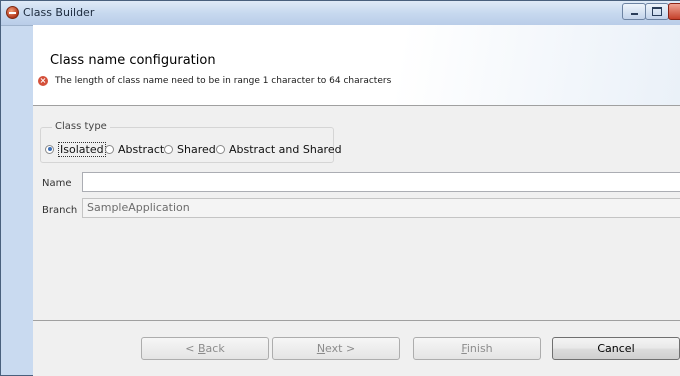  I want to click on radio-abstract-and-shared: Abstract and Shared, so click(279, 149).